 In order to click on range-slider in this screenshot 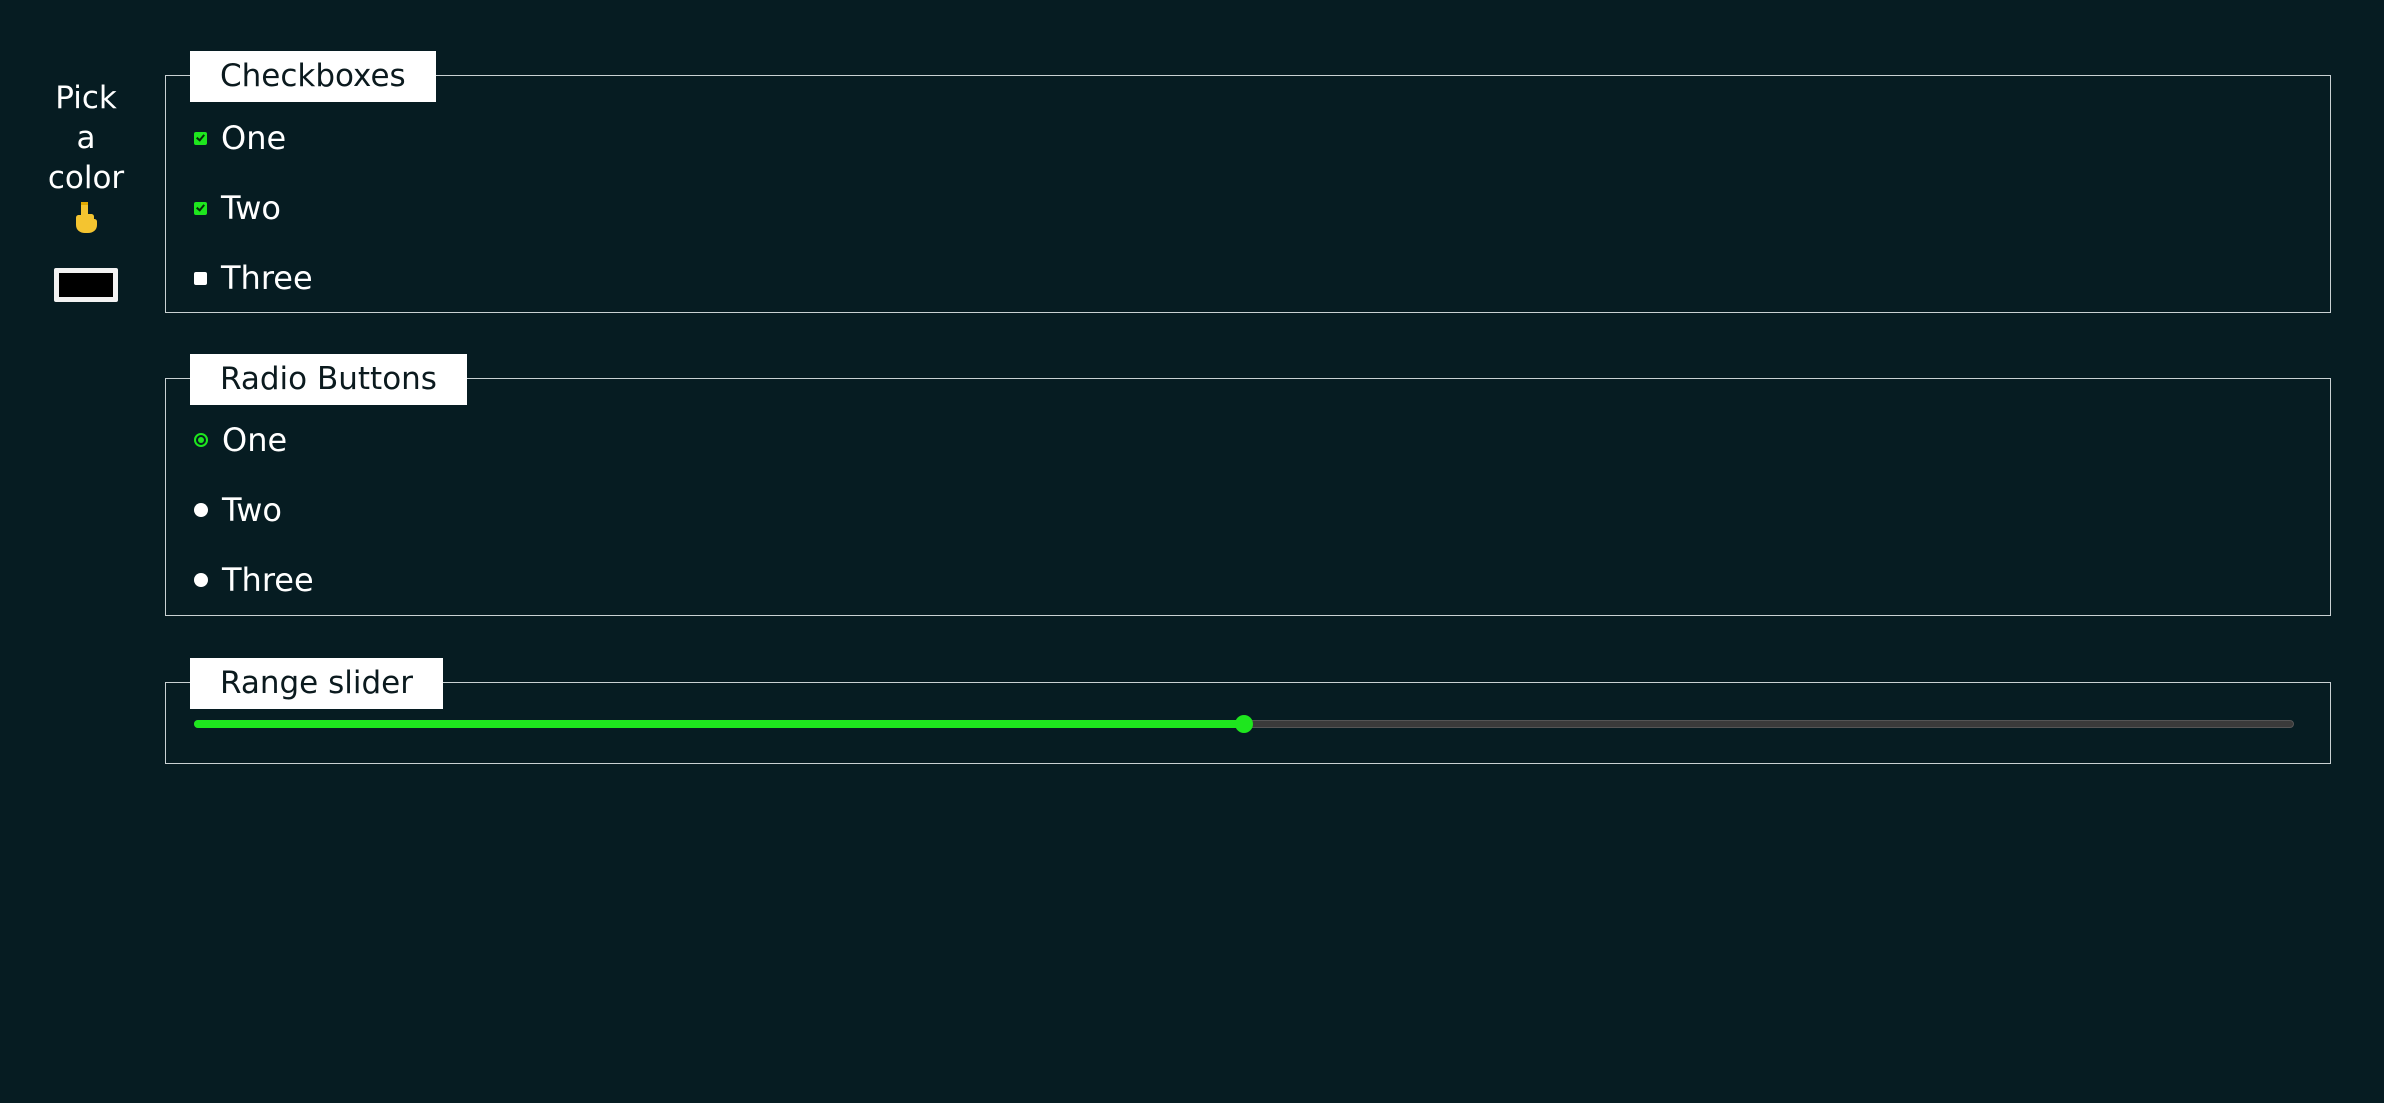, I will do `click(1244, 724)`.